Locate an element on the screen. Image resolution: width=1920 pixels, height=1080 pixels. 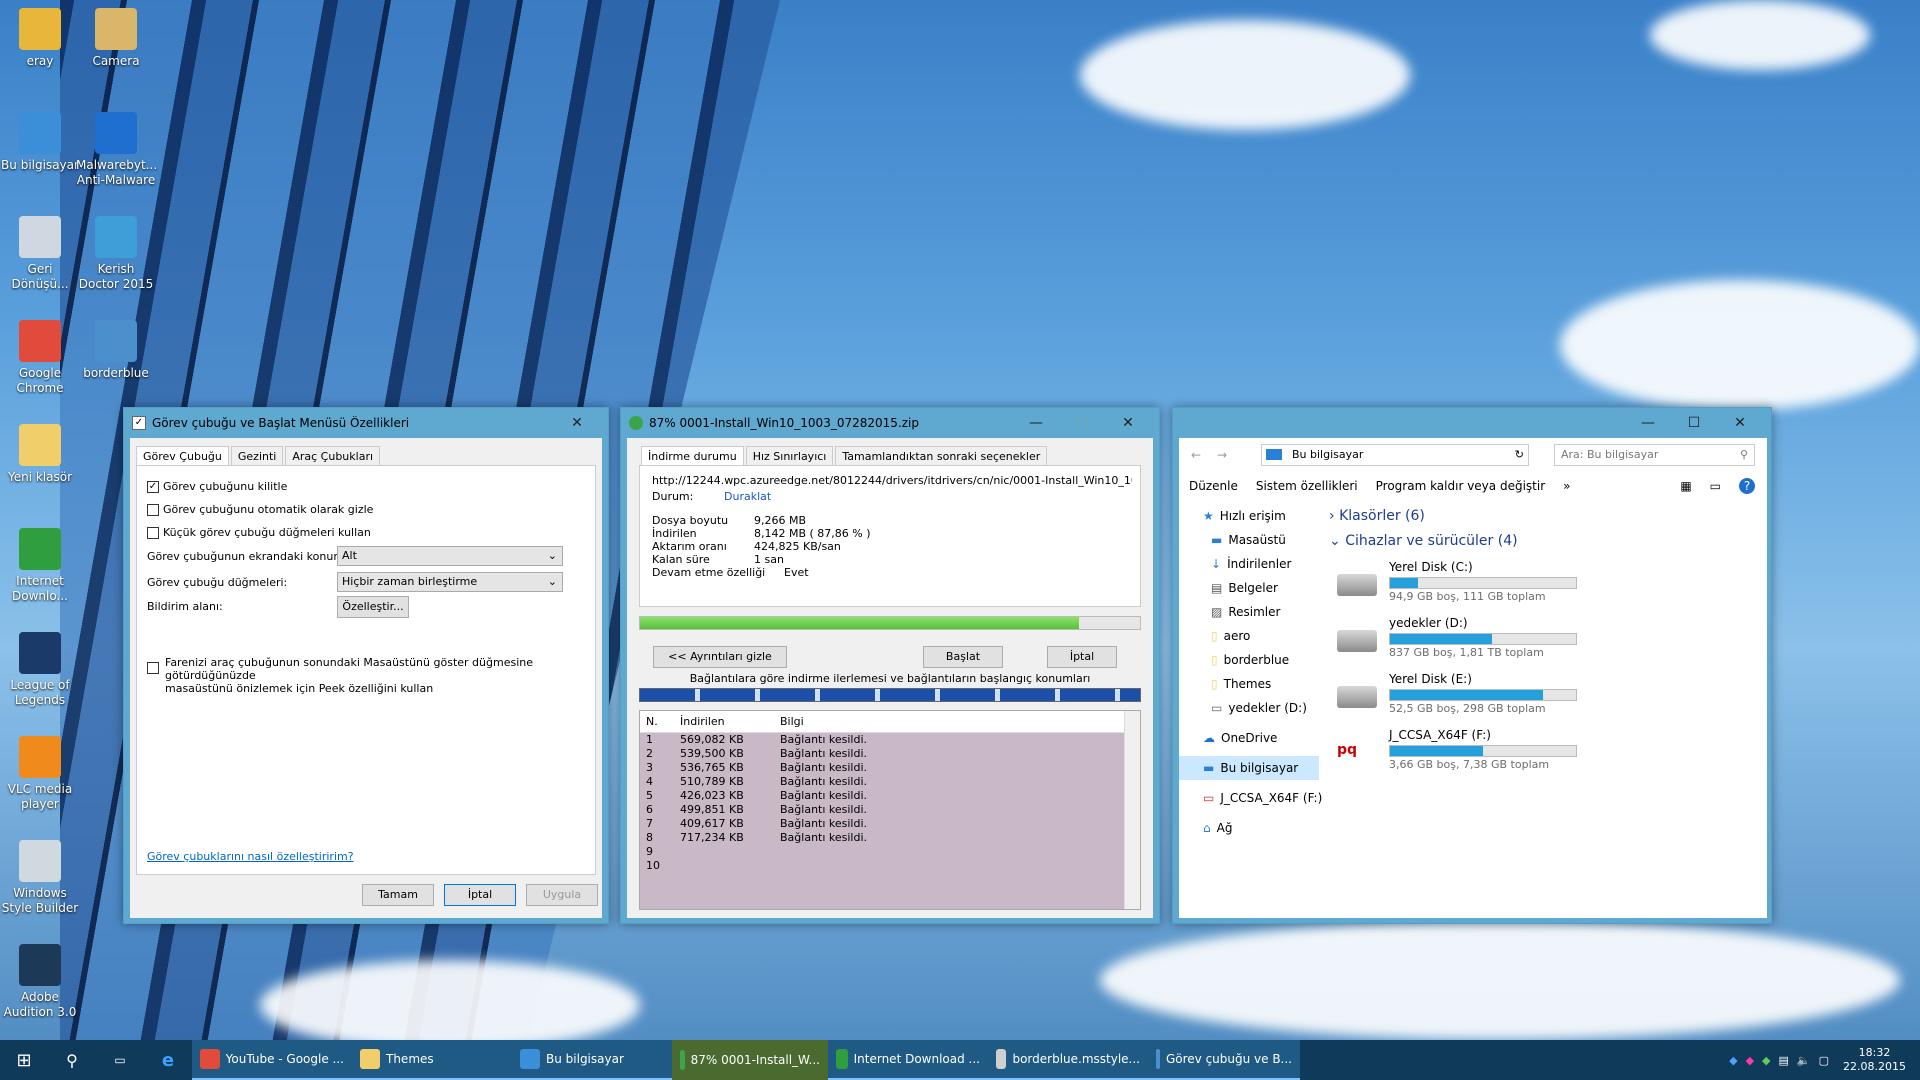
tab-completion-options: Tamamlandıktan sonraki seçenekler is located at coordinates (941, 456).